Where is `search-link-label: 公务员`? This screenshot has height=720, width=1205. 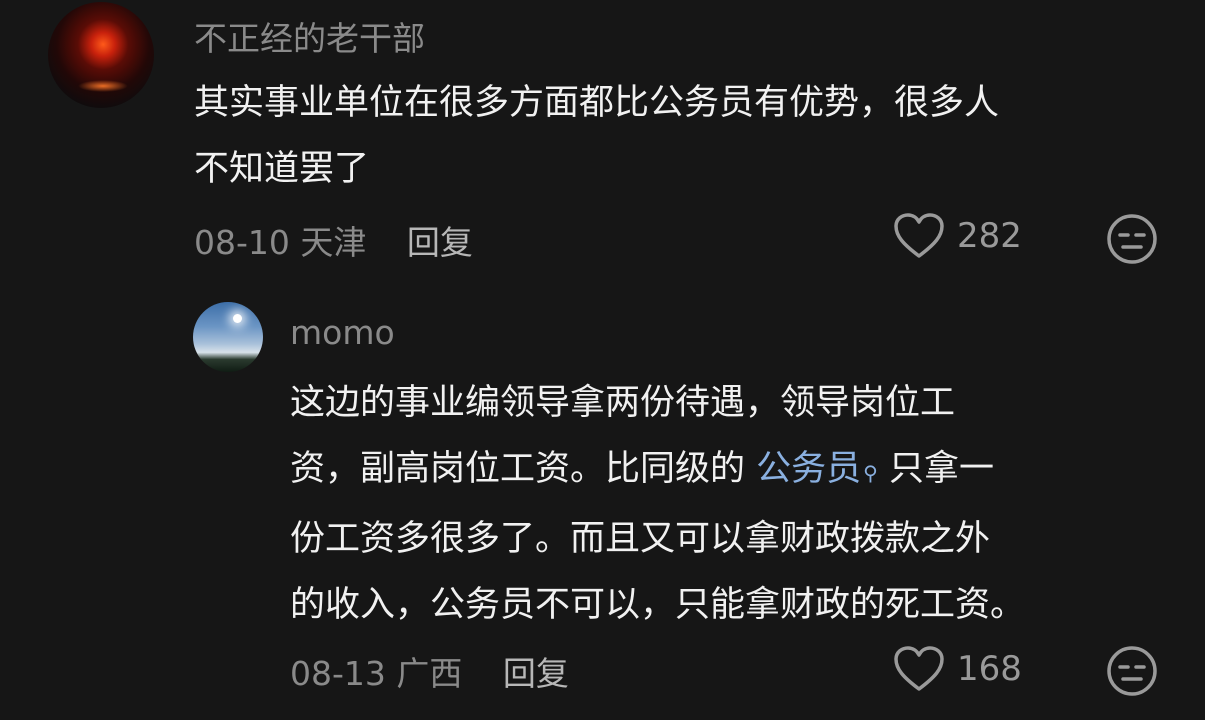 search-link-label: 公务员 is located at coordinates (809, 469).